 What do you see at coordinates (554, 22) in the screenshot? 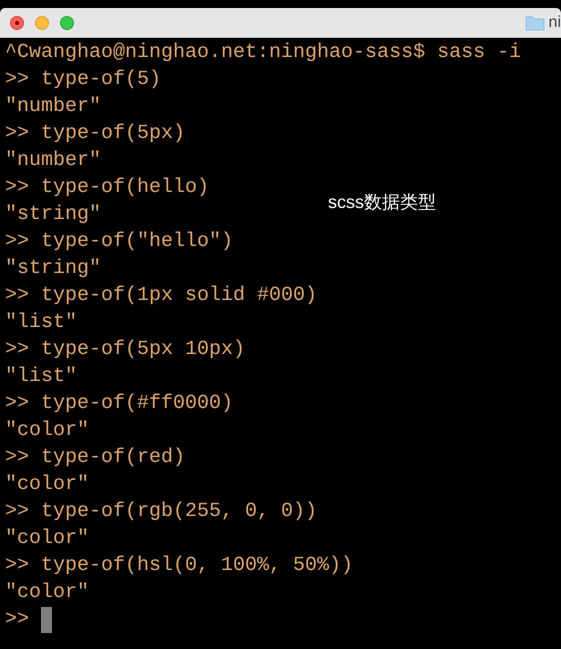
I see `window-title: ni` at bounding box center [554, 22].